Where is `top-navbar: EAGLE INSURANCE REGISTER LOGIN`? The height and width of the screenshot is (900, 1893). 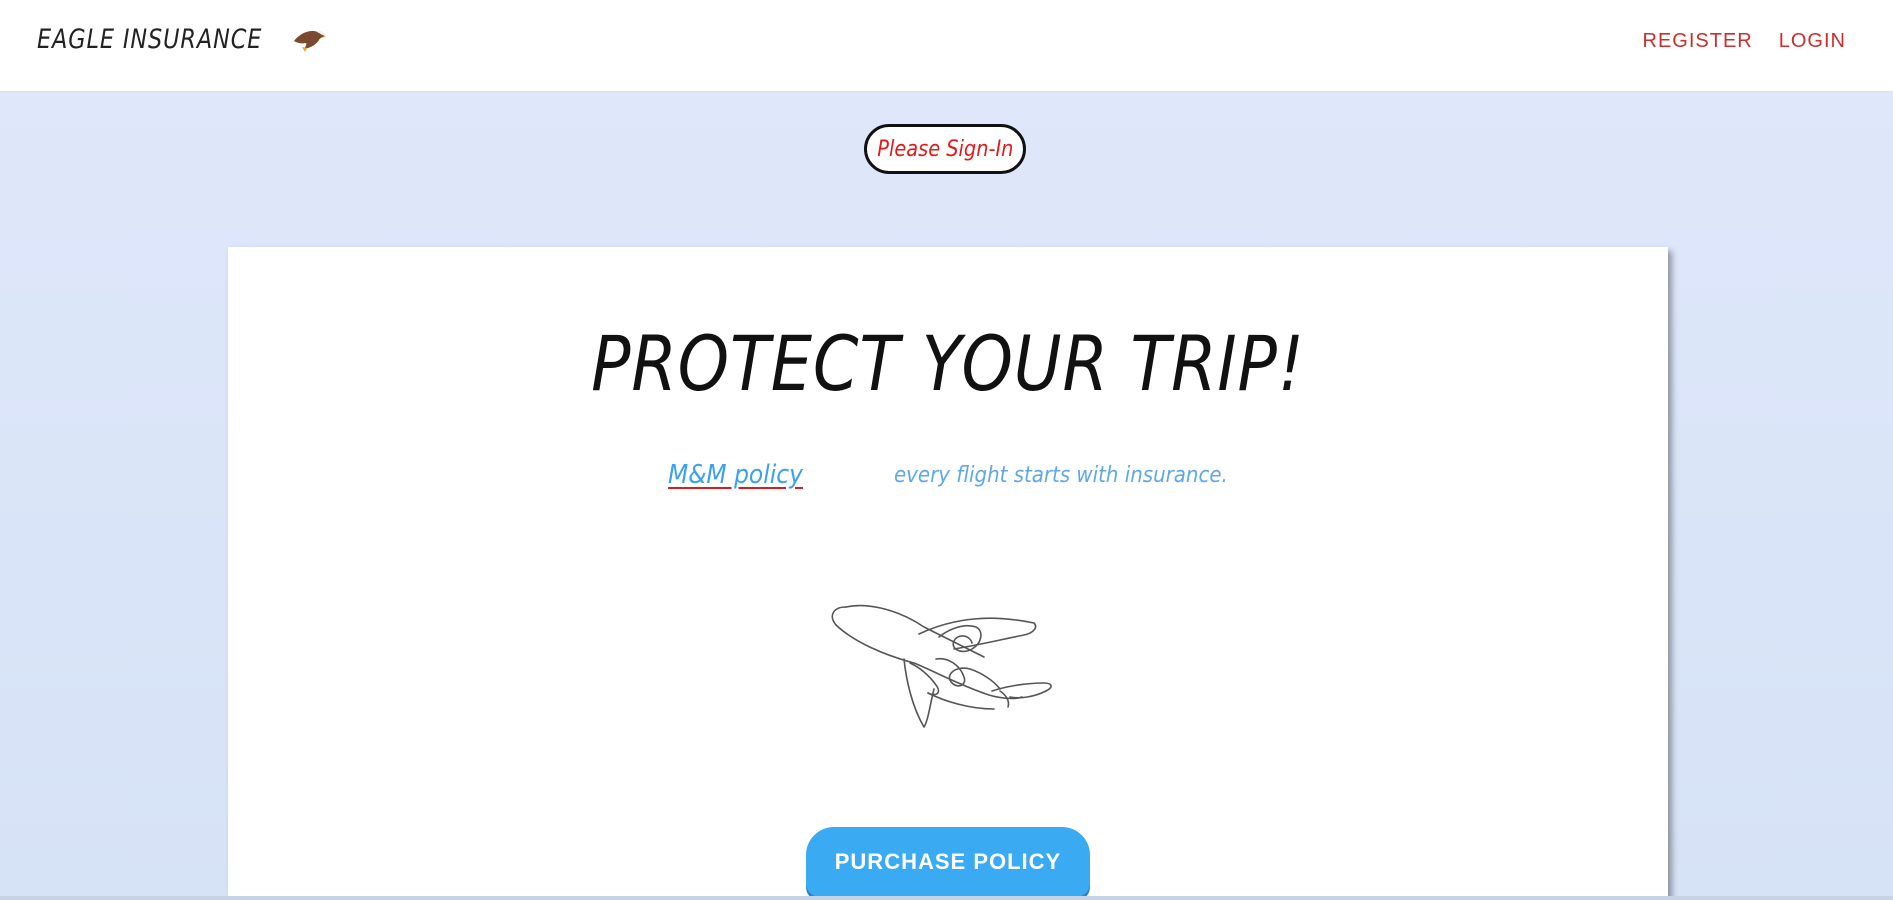 top-navbar: EAGLE INSURANCE REGISTER LOGIN is located at coordinates (946, 45).